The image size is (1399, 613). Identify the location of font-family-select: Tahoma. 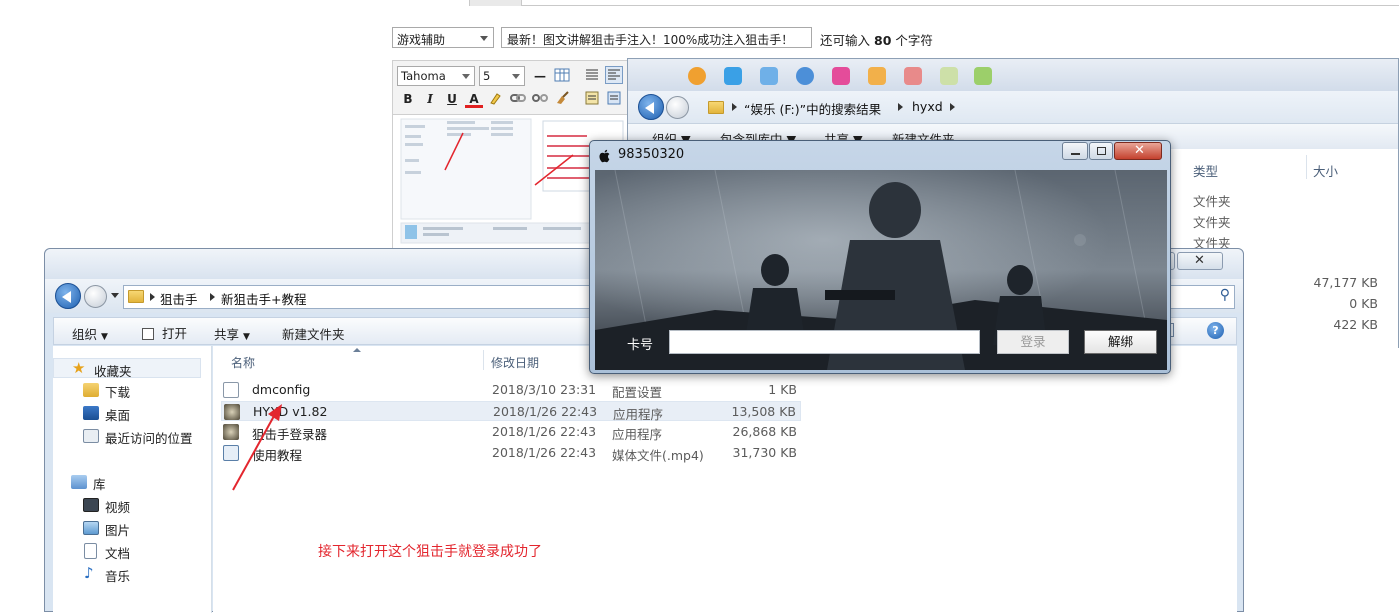
(436, 76).